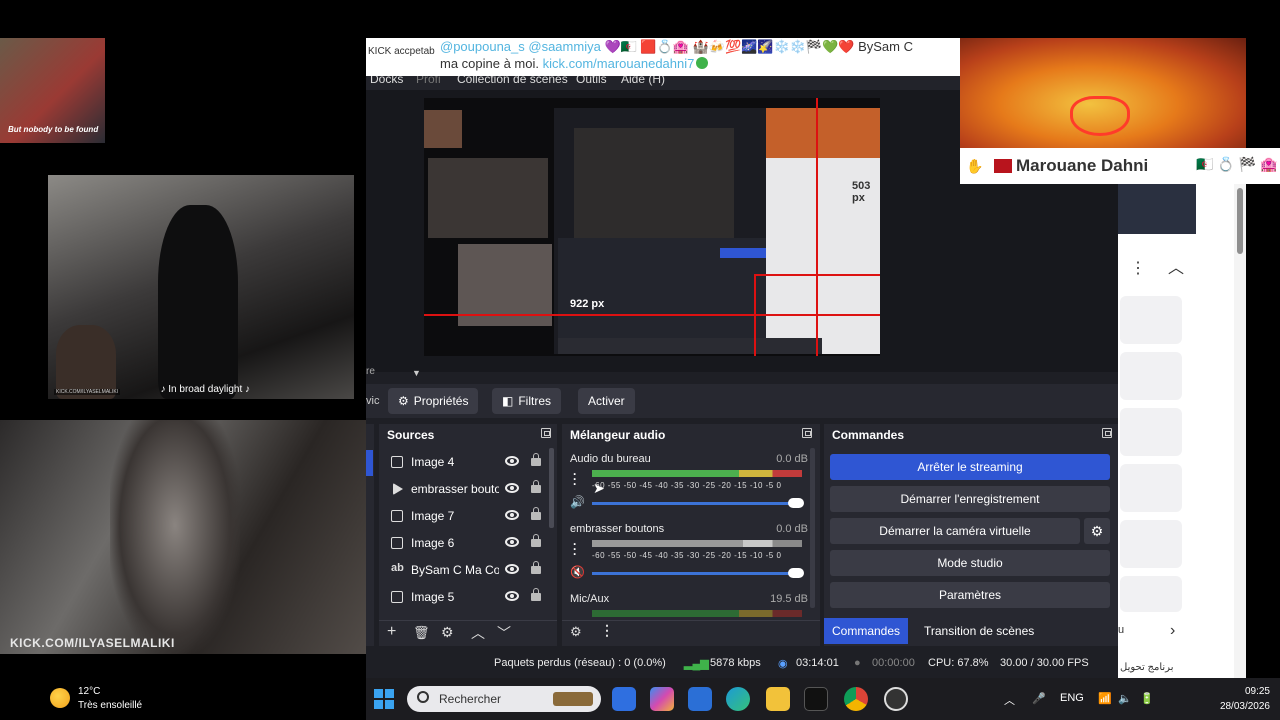 The height and width of the screenshot is (720, 1280). What do you see at coordinates (1003, 166) in the screenshot?
I see `flag-icon` at bounding box center [1003, 166].